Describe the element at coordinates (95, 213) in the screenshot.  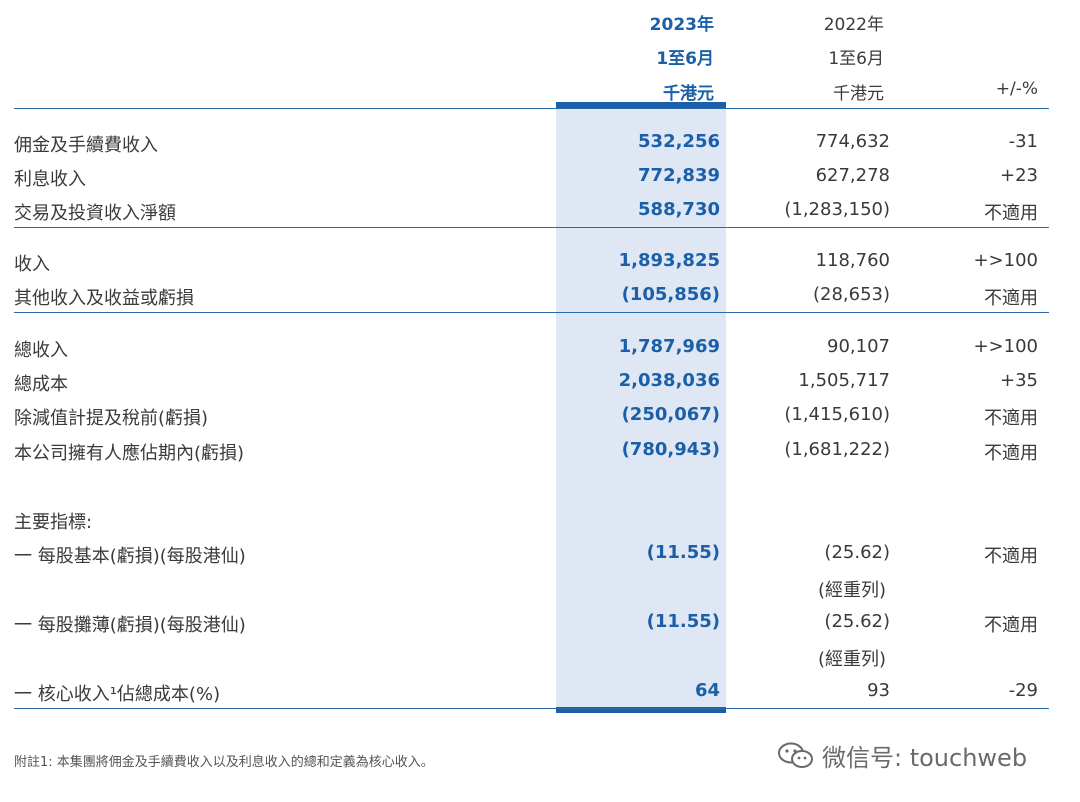
I see `row-label: 交易及投資收入淨額` at that location.